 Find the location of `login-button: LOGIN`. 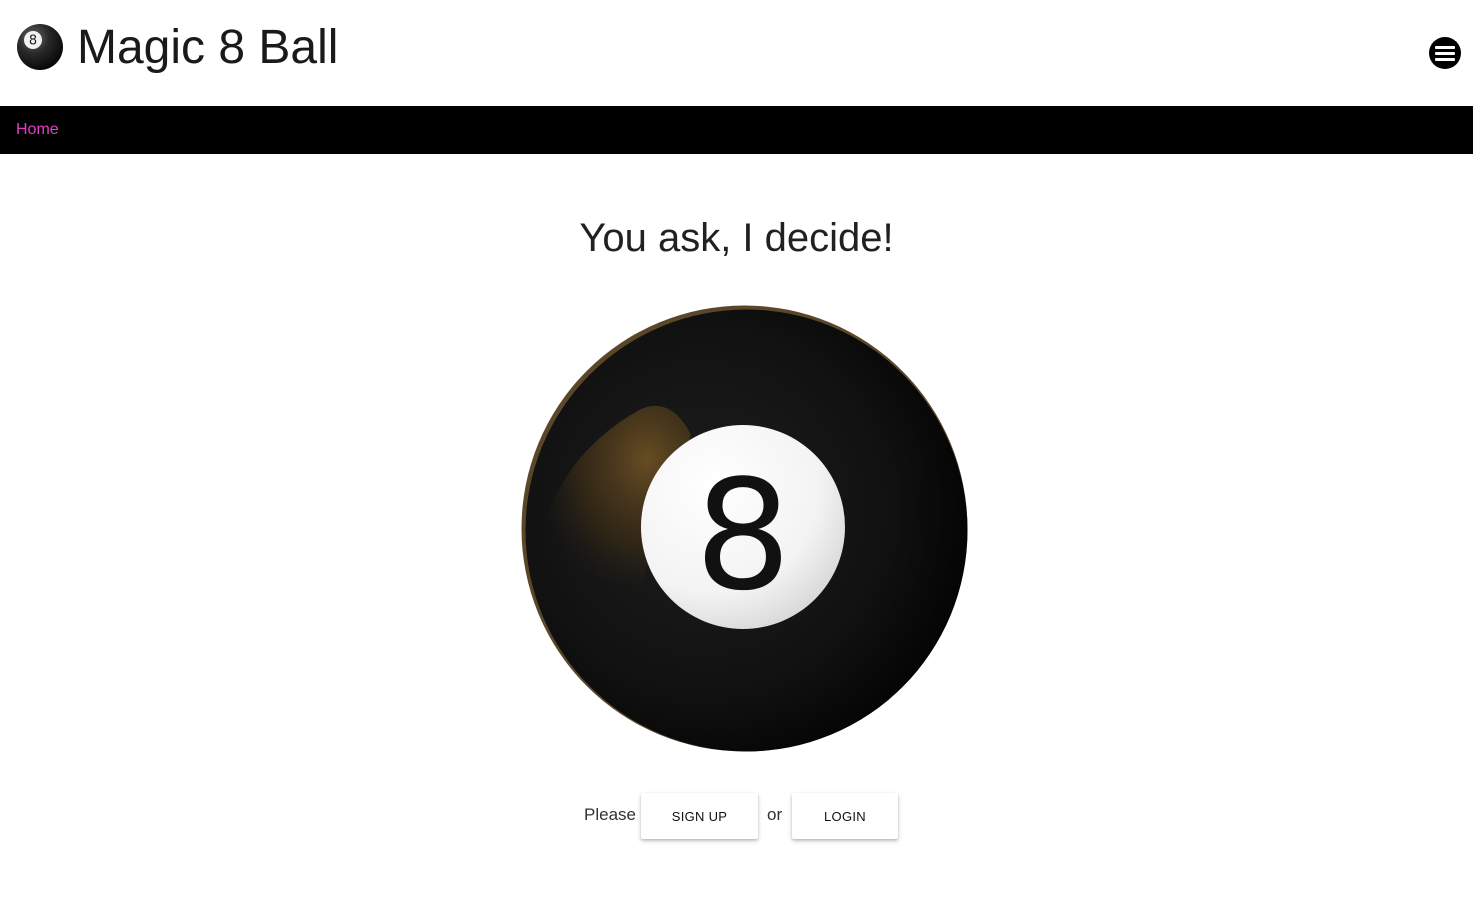

login-button: LOGIN is located at coordinates (845, 816).